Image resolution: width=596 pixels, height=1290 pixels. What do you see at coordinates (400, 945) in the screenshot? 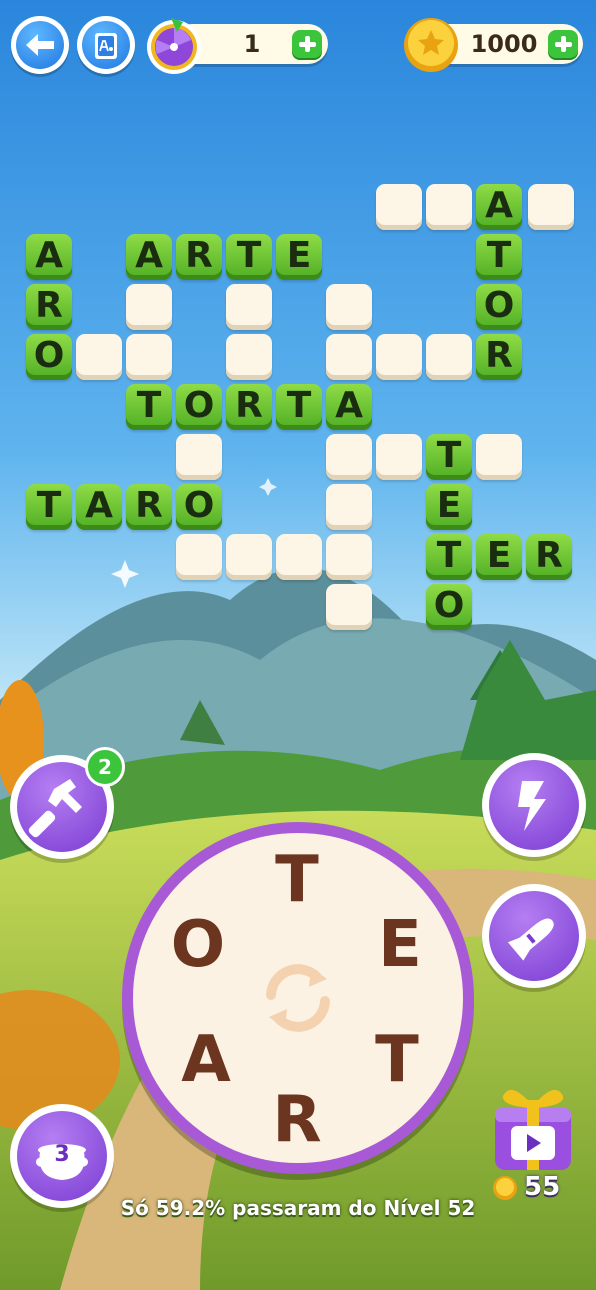
I see `wheel-letter: E` at bounding box center [400, 945].